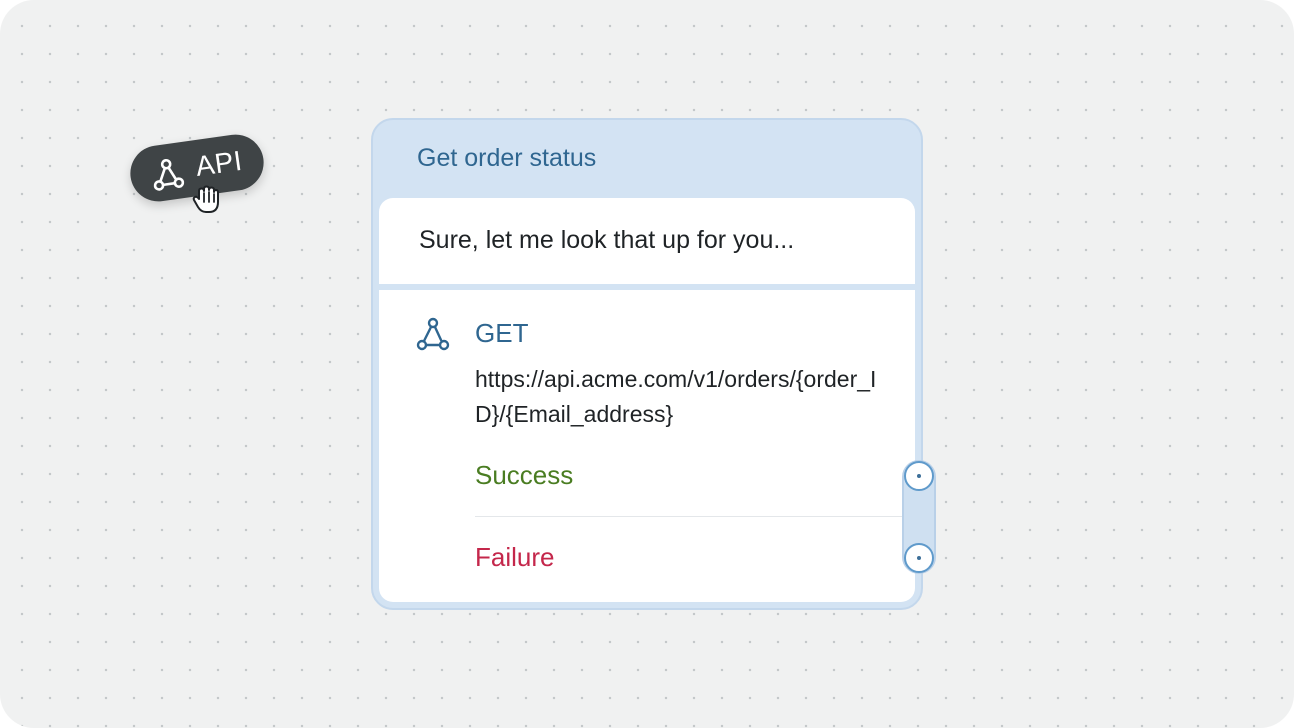  Describe the element at coordinates (919, 476) in the screenshot. I see `success-port` at that location.